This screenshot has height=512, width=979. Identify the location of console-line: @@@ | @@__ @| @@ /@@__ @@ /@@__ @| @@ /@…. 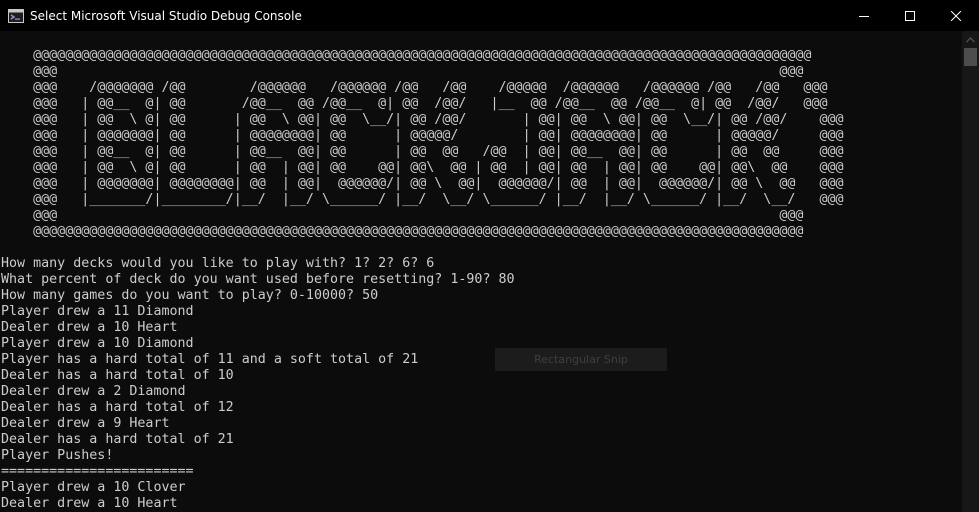
(414, 103).